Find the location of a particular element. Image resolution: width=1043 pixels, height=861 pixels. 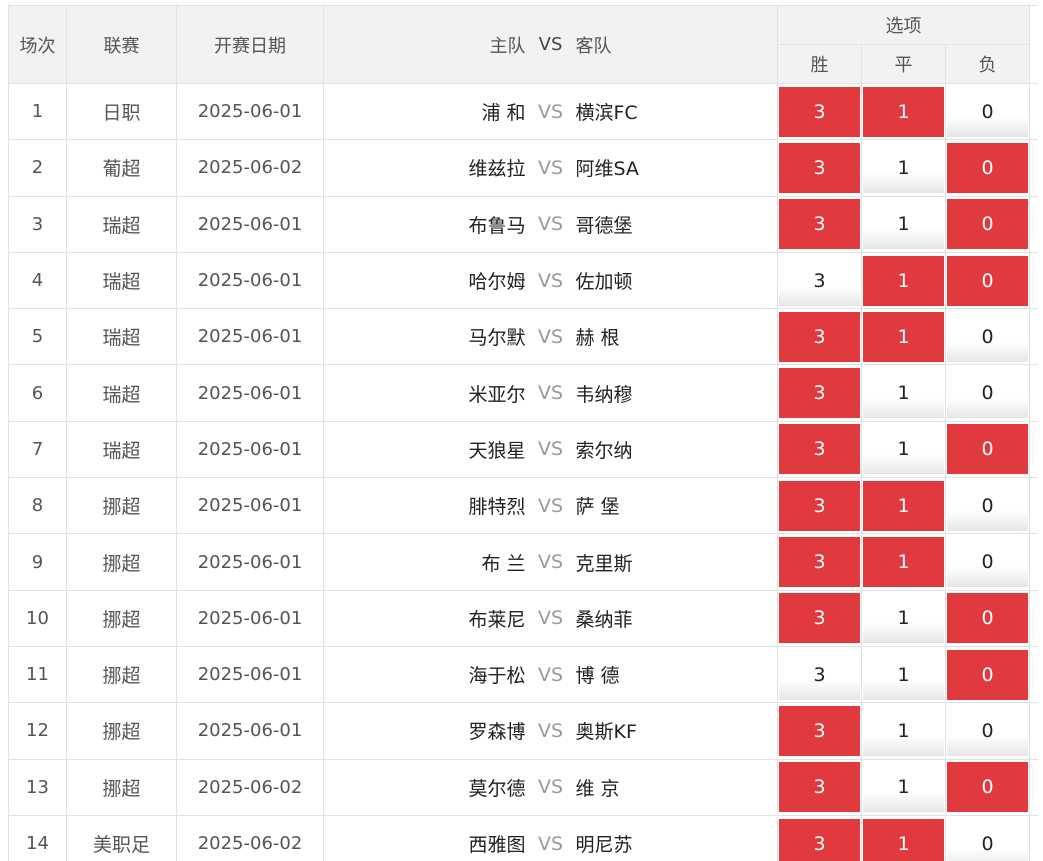

row-index: 2 is located at coordinates (37, 168).